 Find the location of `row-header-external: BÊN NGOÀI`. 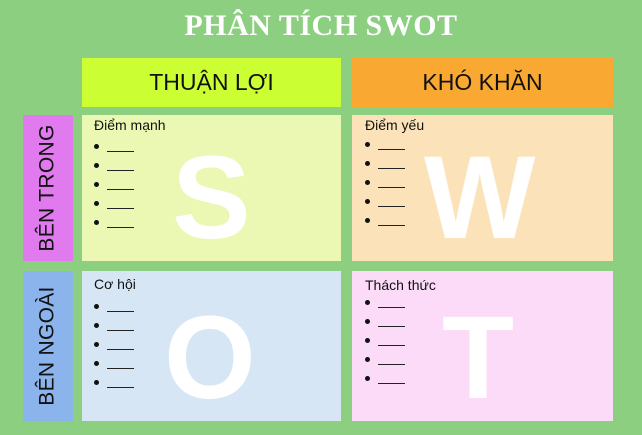

row-header-external: BÊN NGOÀI is located at coordinates (48, 346).